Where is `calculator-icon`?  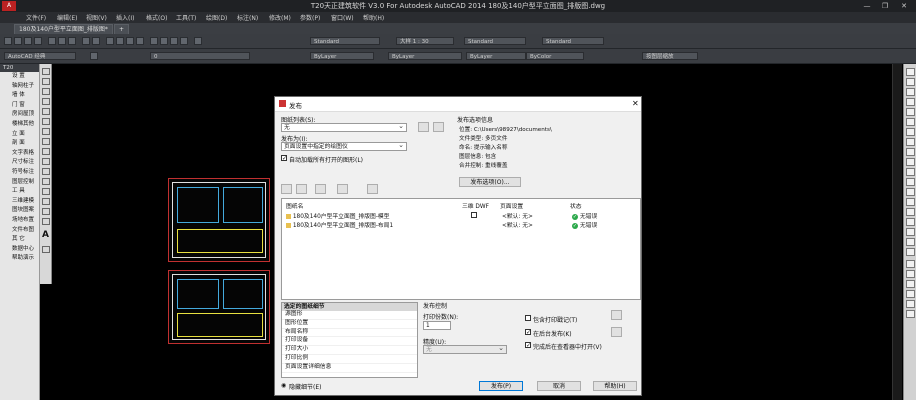
calculator-icon is located at coordinates (184, 41).